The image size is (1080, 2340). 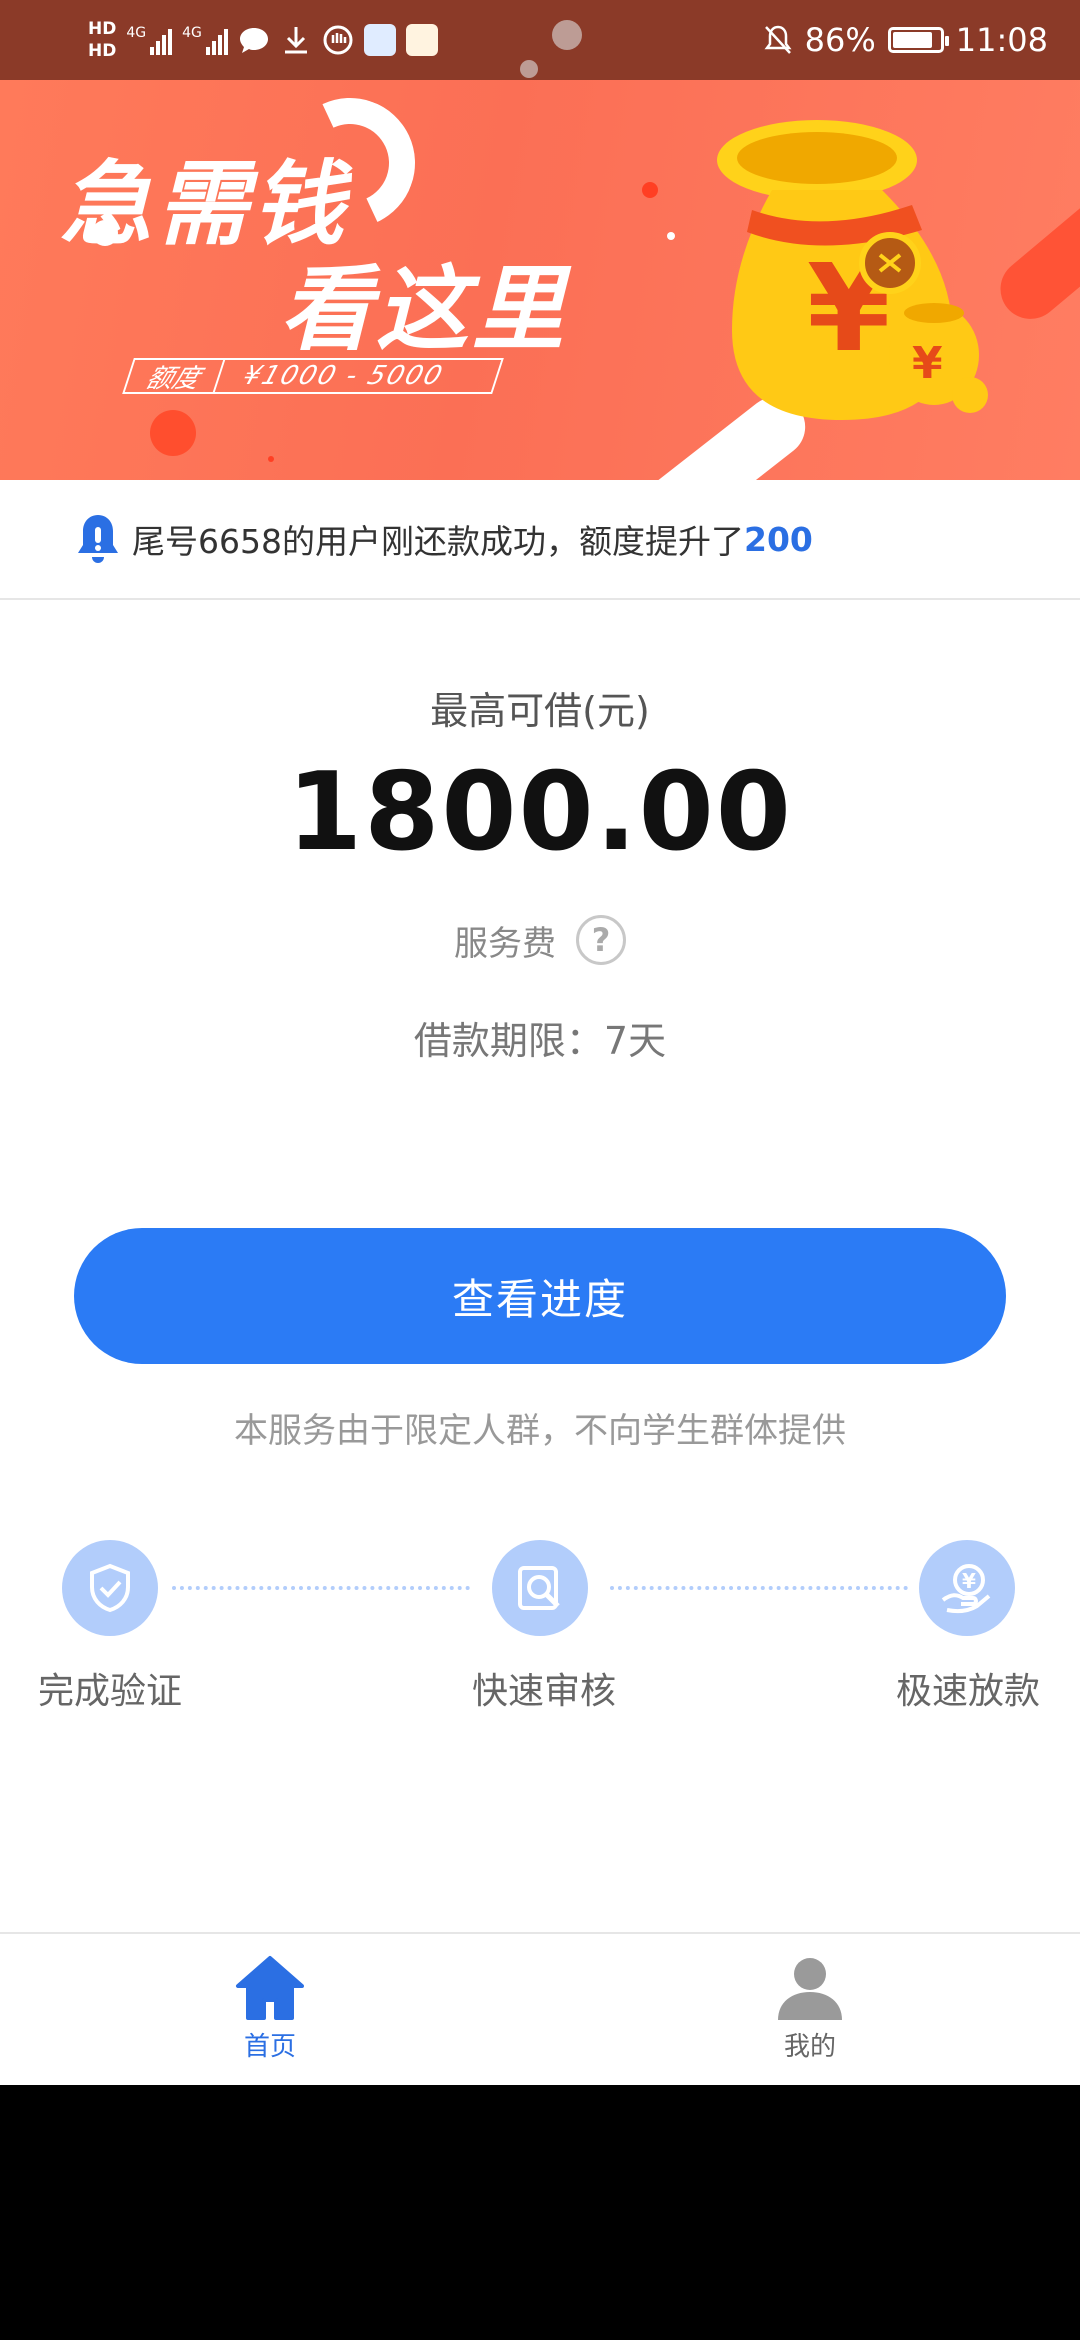 I want to click on quota-label: 额度, so click(x=175, y=377).